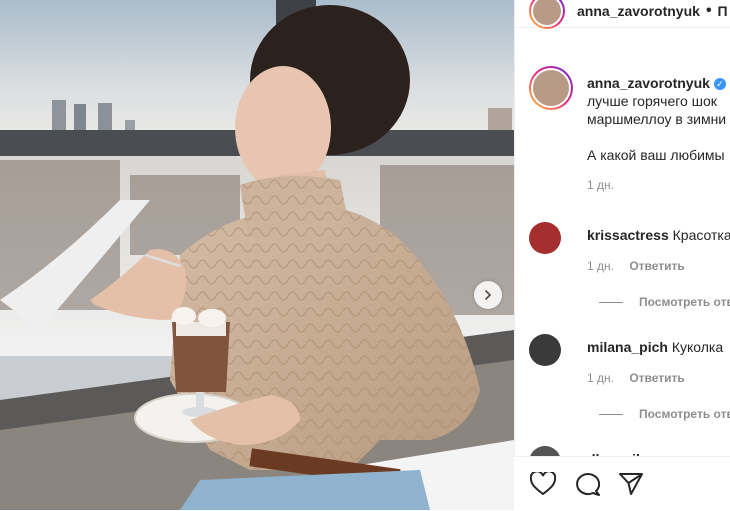  Describe the element at coordinates (648, 83) in the screenshot. I see `caption-username: anna_zavorotnyuk` at that location.